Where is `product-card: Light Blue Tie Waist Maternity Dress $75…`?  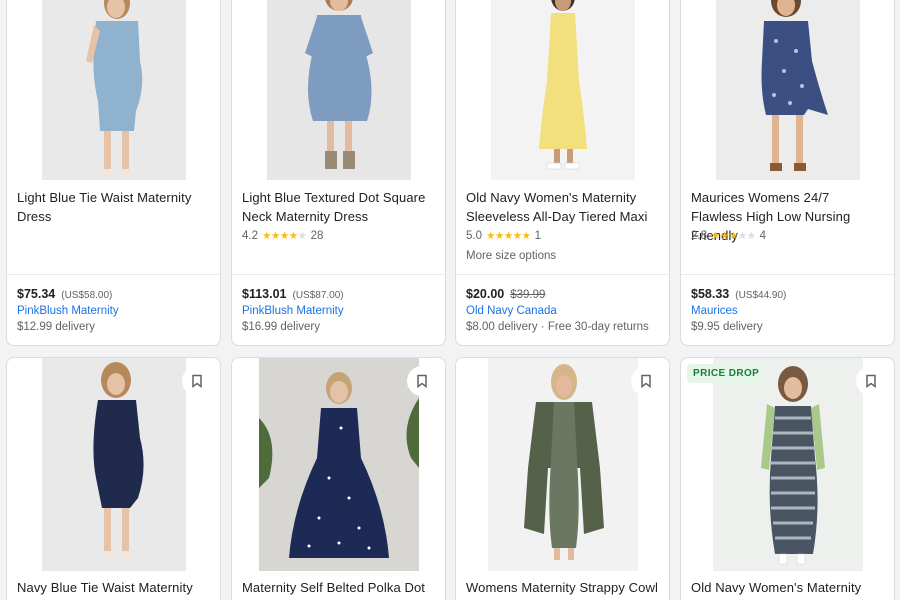
product-card: Light Blue Tie Waist Maternity Dress $75… is located at coordinates (113, 173).